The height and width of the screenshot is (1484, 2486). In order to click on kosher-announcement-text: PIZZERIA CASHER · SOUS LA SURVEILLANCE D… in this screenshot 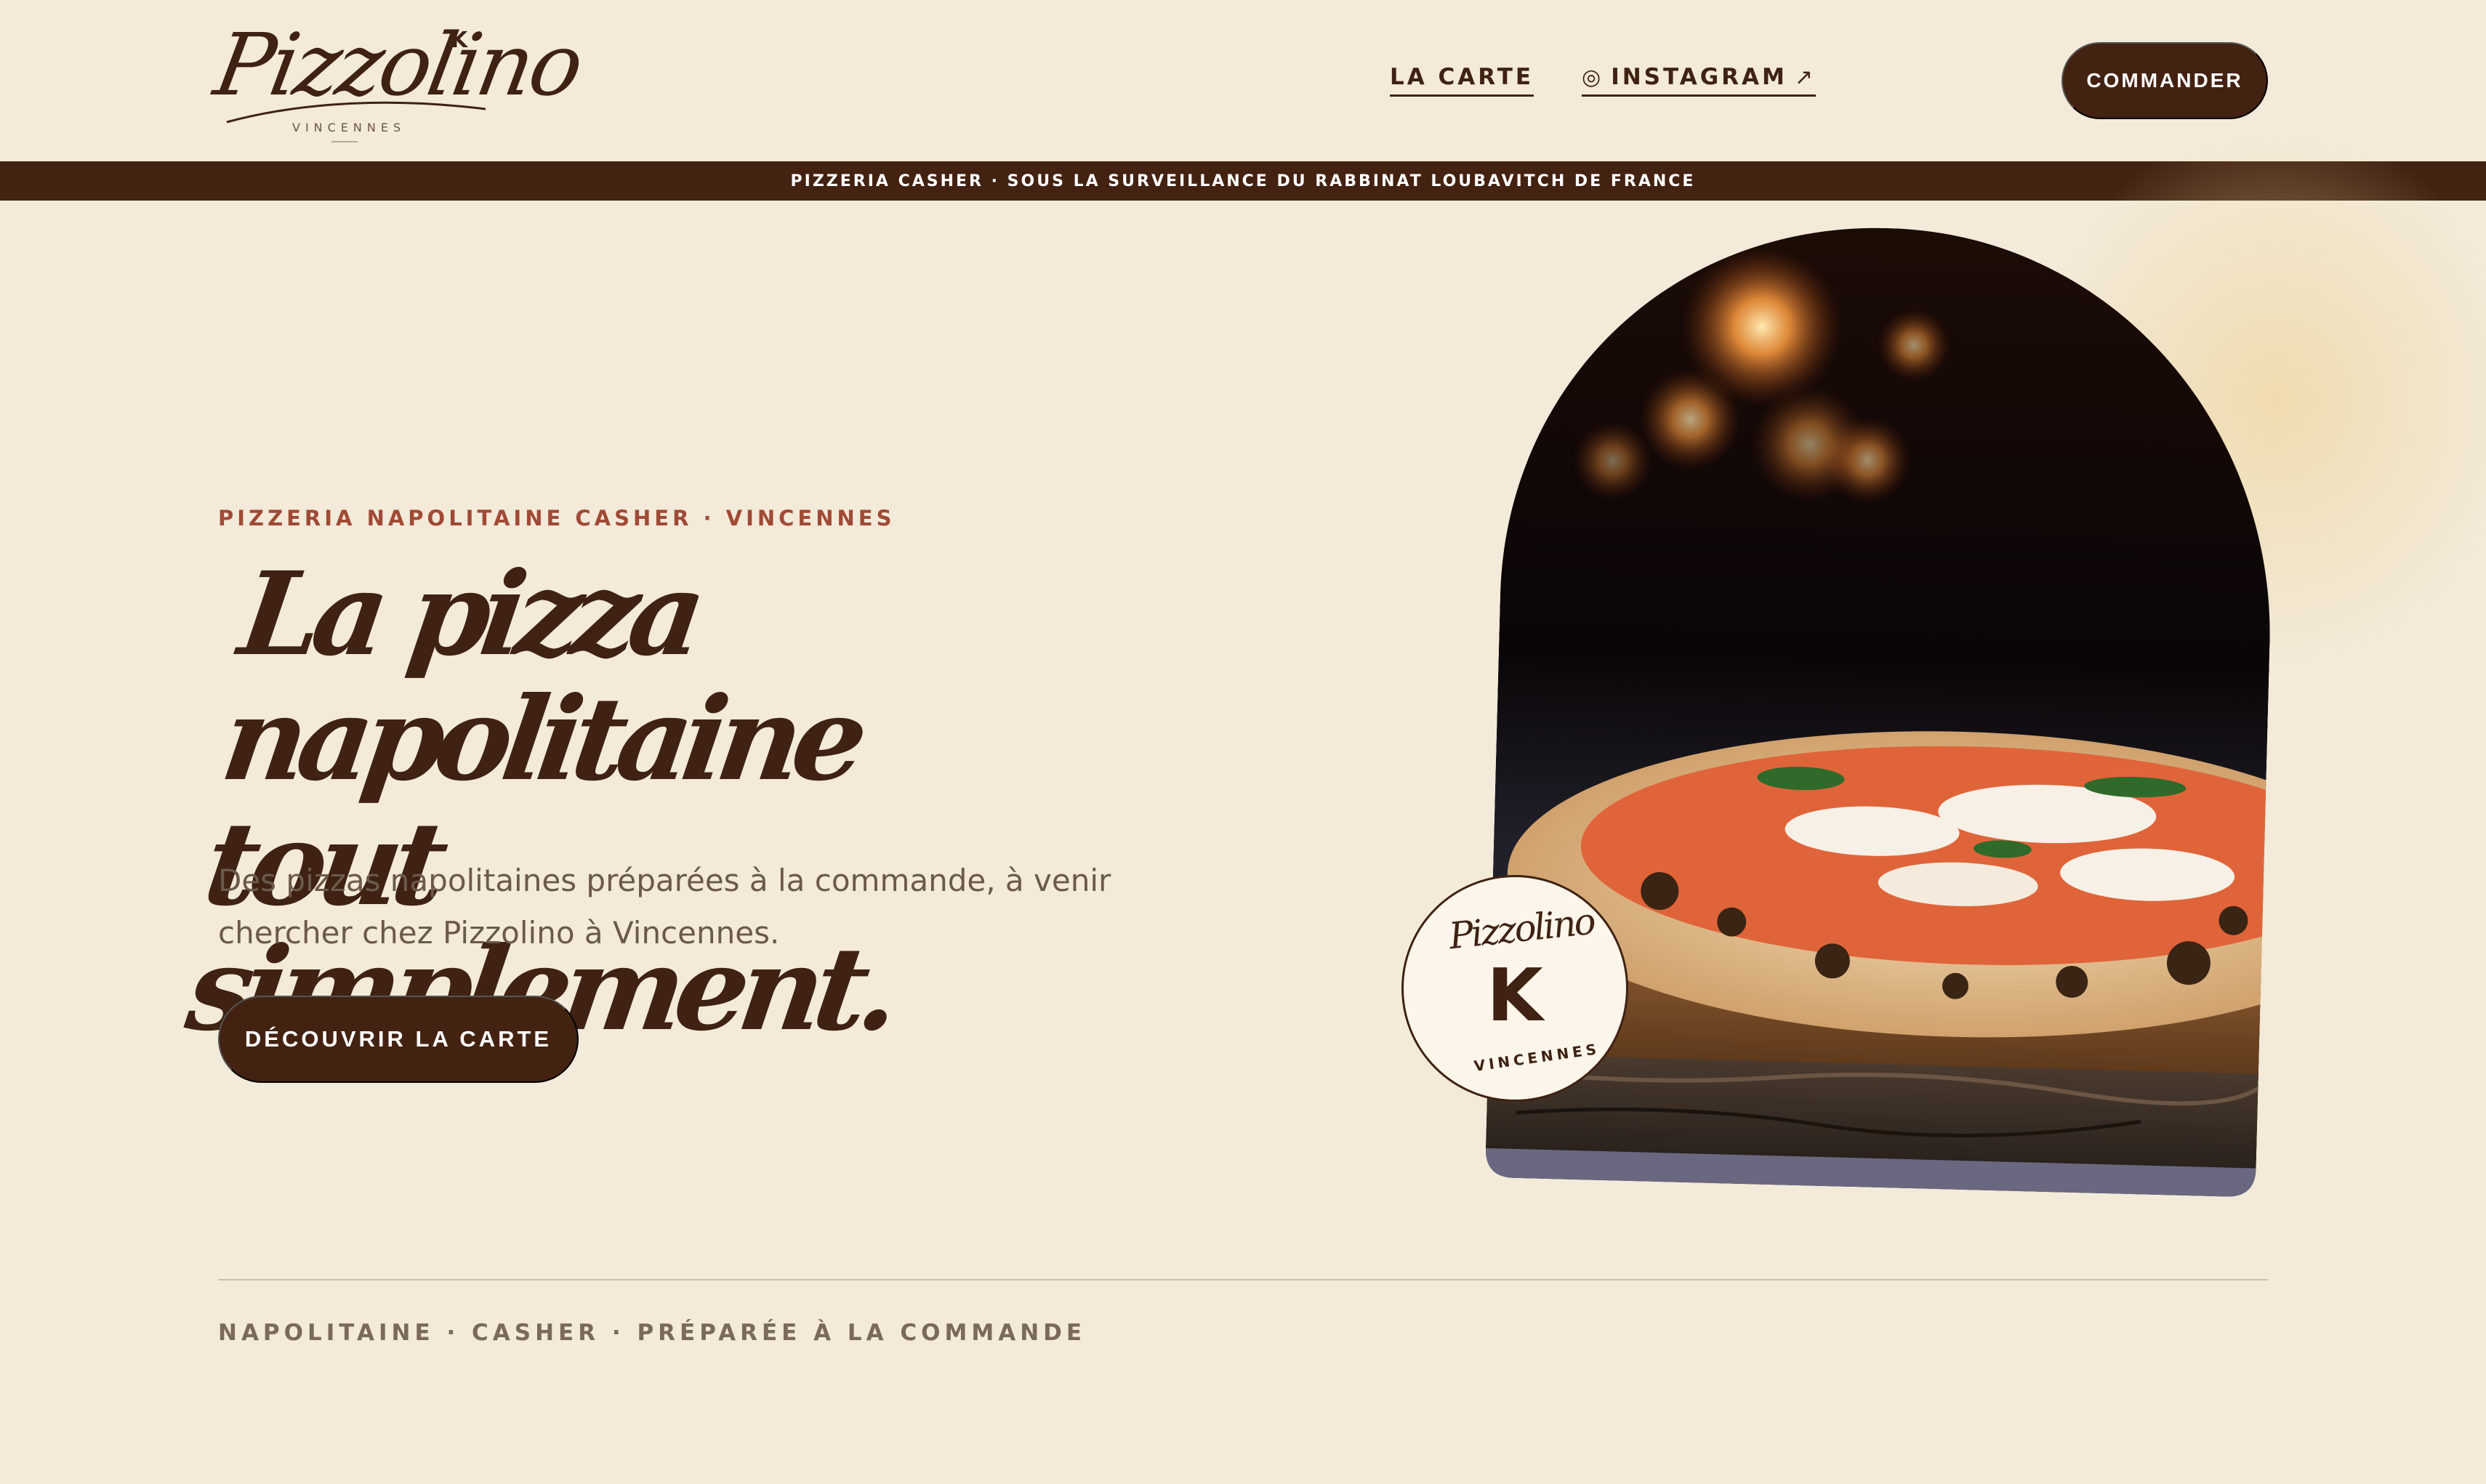, I will do `click(1243, 181)`.